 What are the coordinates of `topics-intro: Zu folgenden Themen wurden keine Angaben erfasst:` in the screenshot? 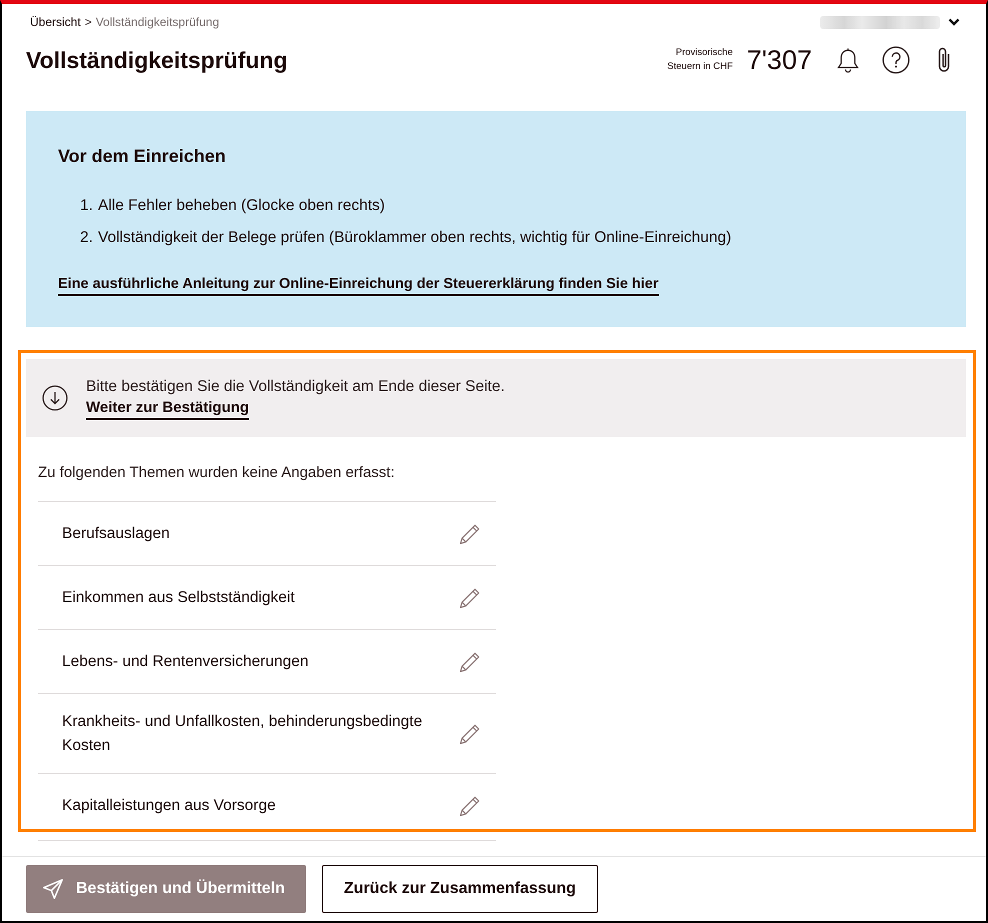 It's located at (217, 473).